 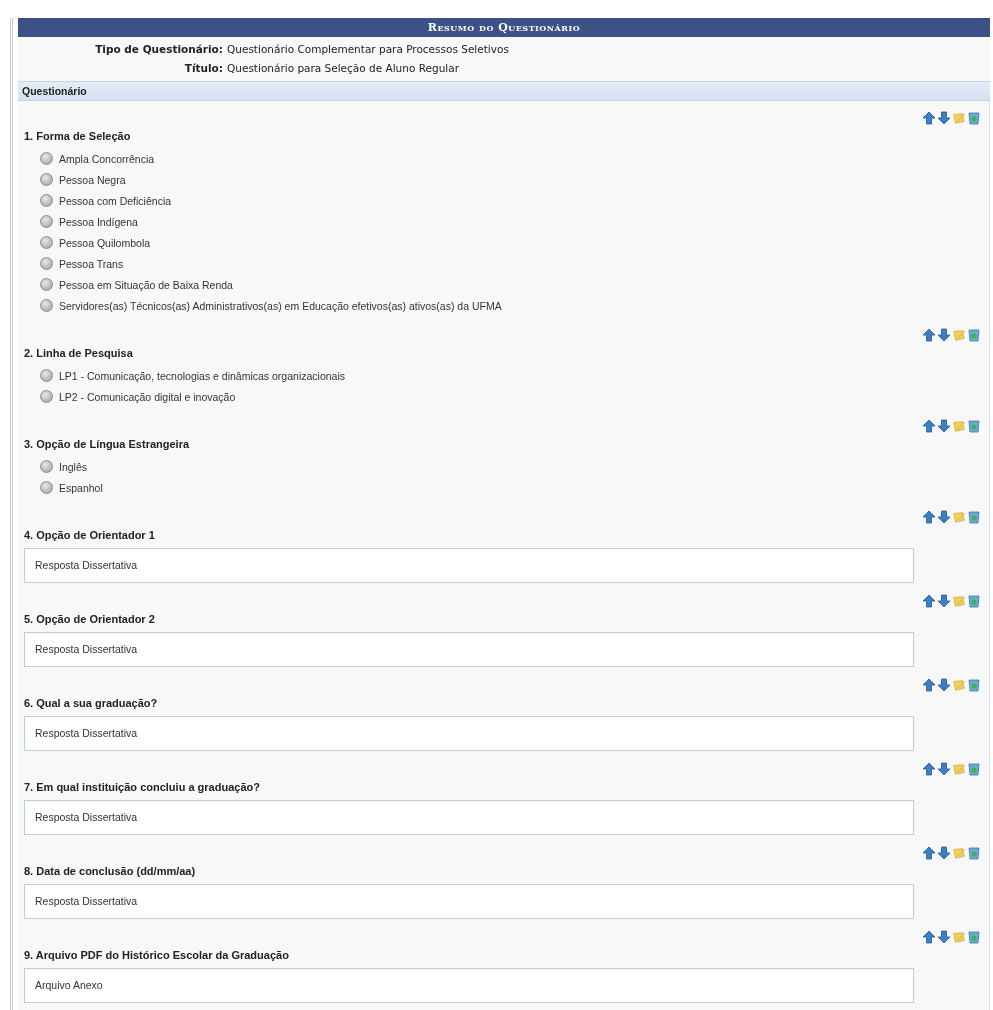 What do you see at coordinates (78, 136) in the screenshot?
I see `question-title: 1. Forma de Seleção` at bounding box center [78, 136].